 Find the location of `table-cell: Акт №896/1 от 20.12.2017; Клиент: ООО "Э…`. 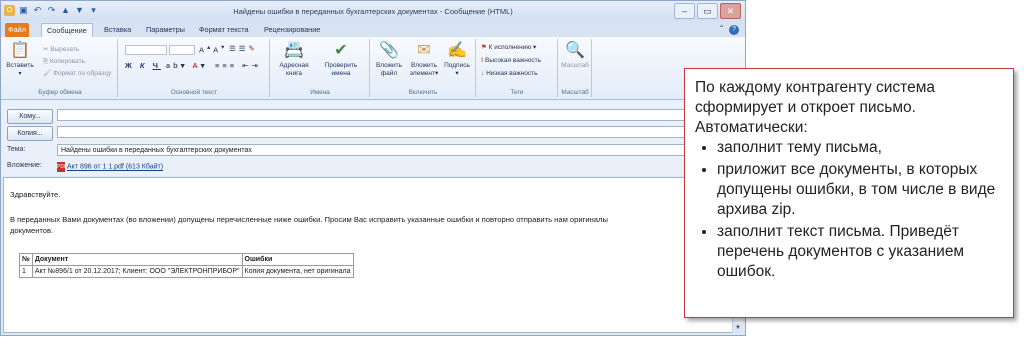

table-cell: Акт №896/1 от 20.12.2017; Клиент: ООО "Э… is located at coordinates (137, 271).